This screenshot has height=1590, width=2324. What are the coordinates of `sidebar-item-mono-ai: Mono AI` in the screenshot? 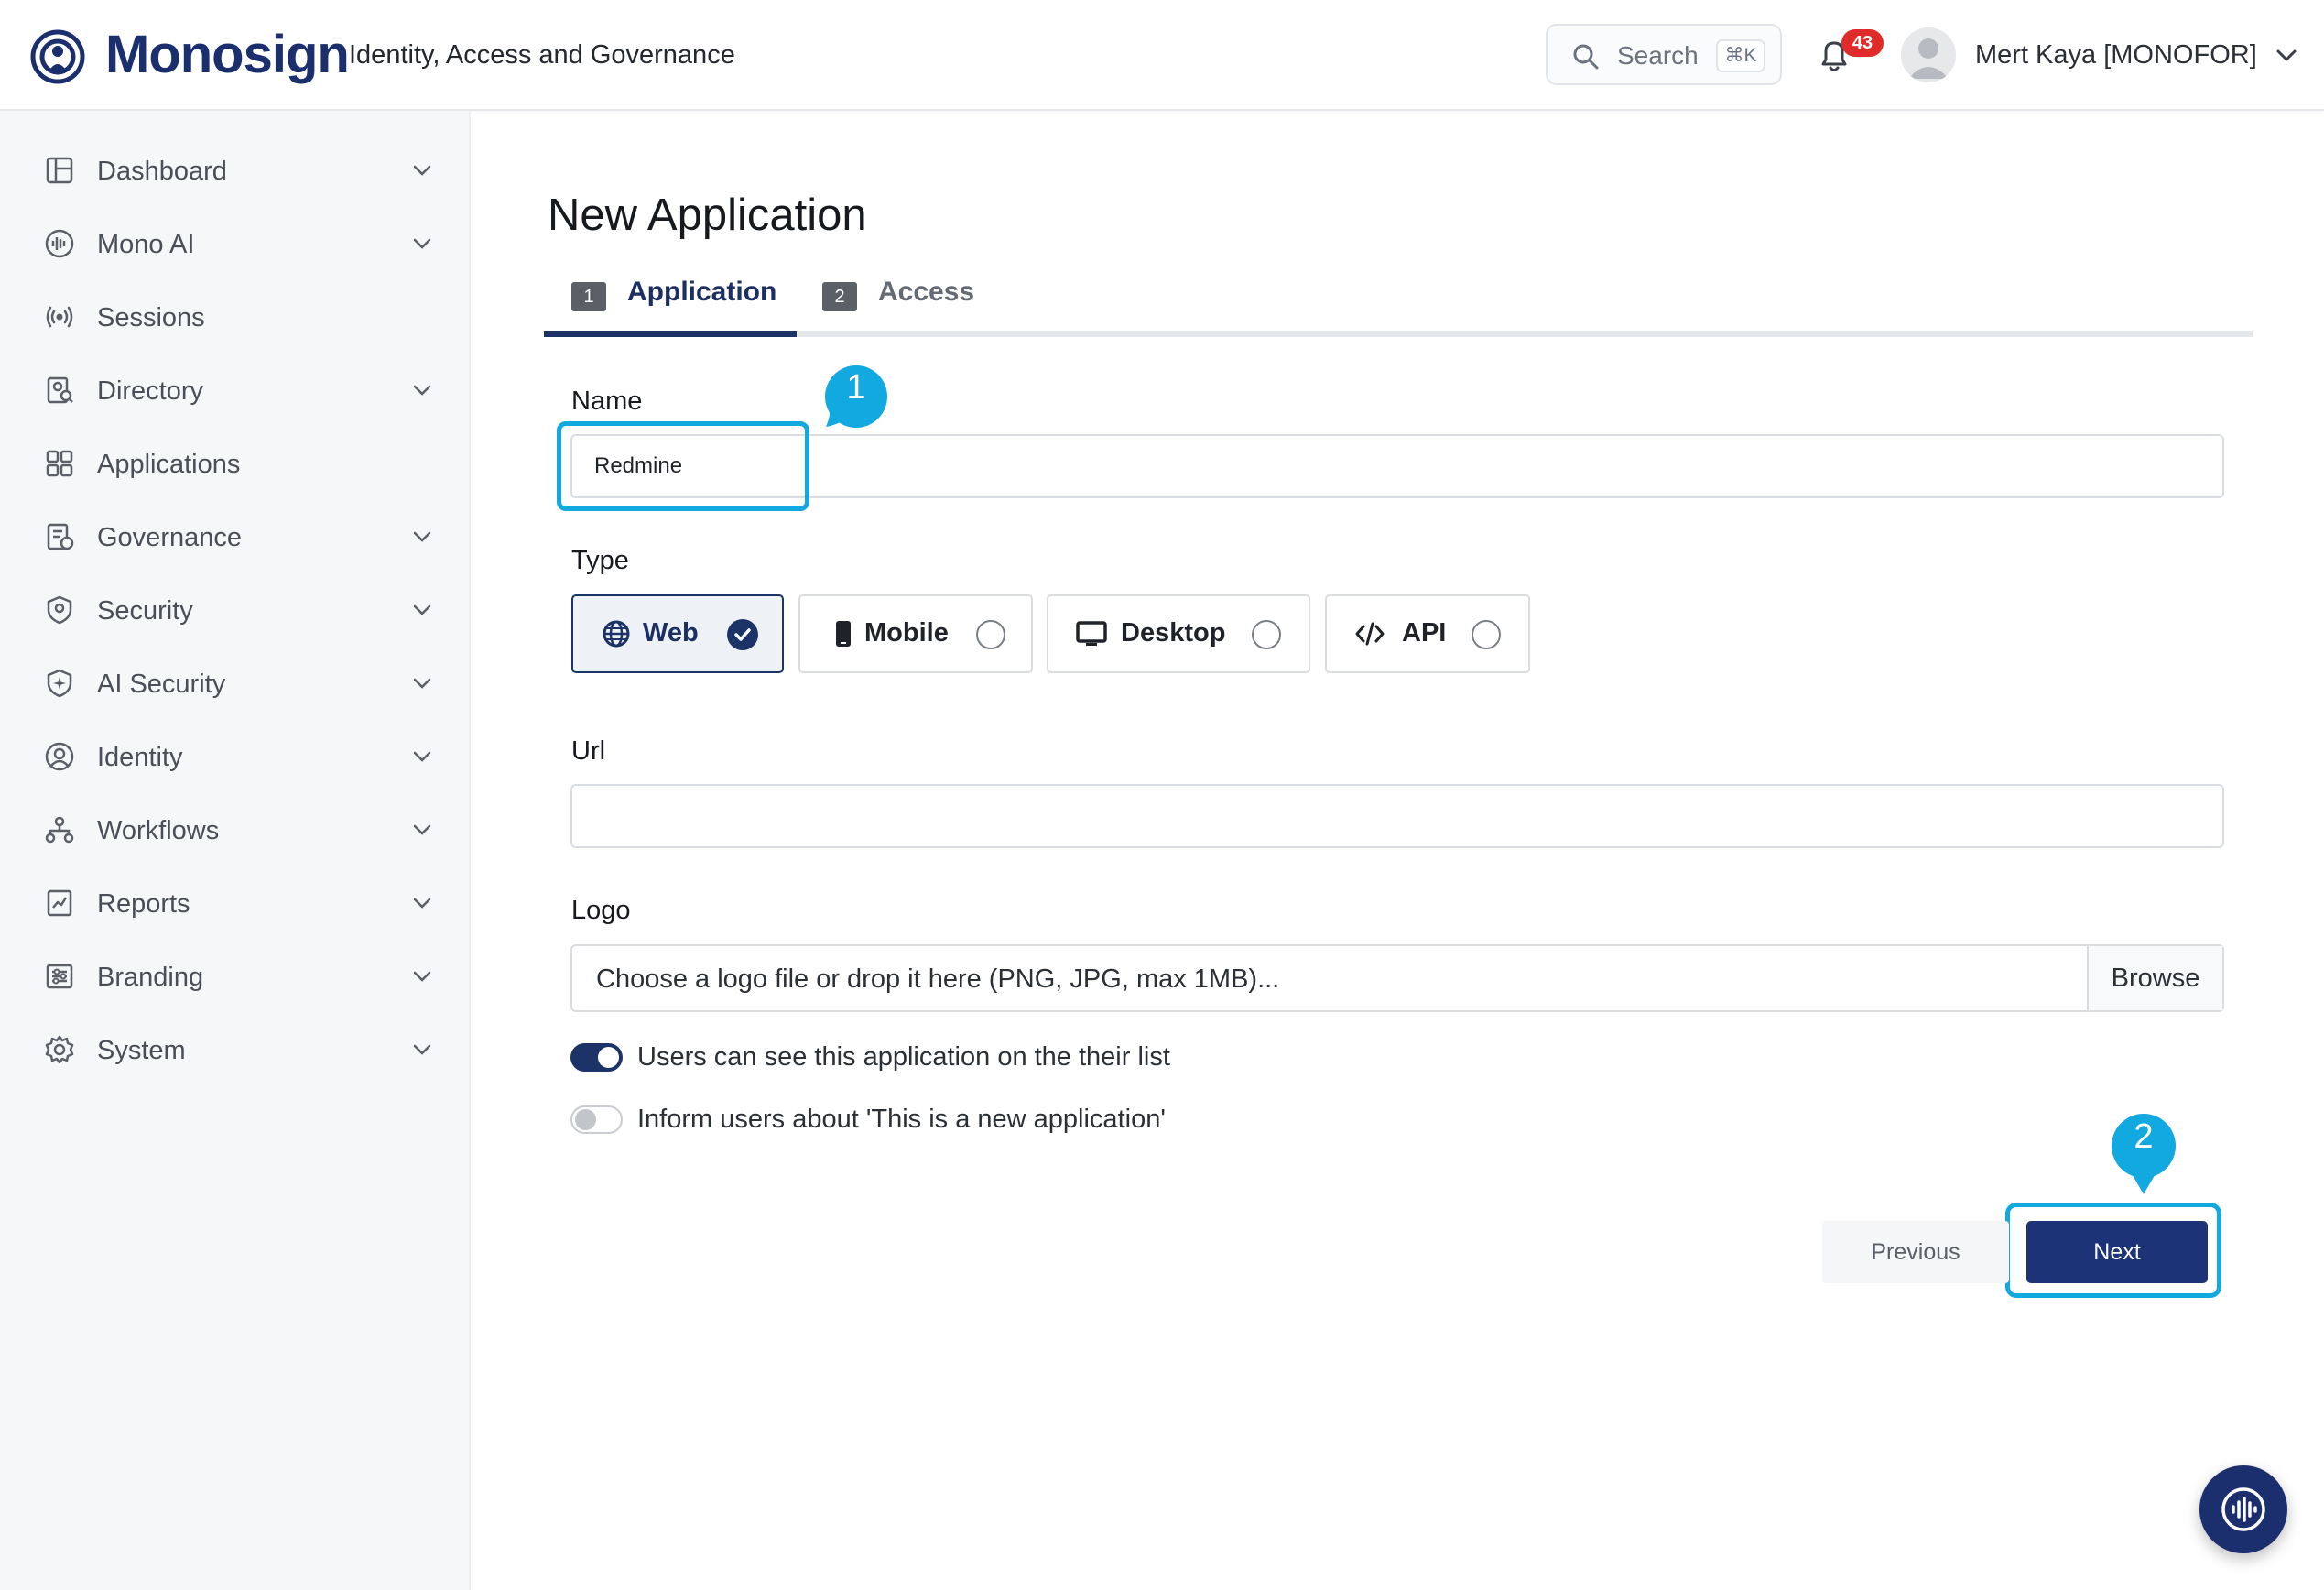 It's located at (235, 244).